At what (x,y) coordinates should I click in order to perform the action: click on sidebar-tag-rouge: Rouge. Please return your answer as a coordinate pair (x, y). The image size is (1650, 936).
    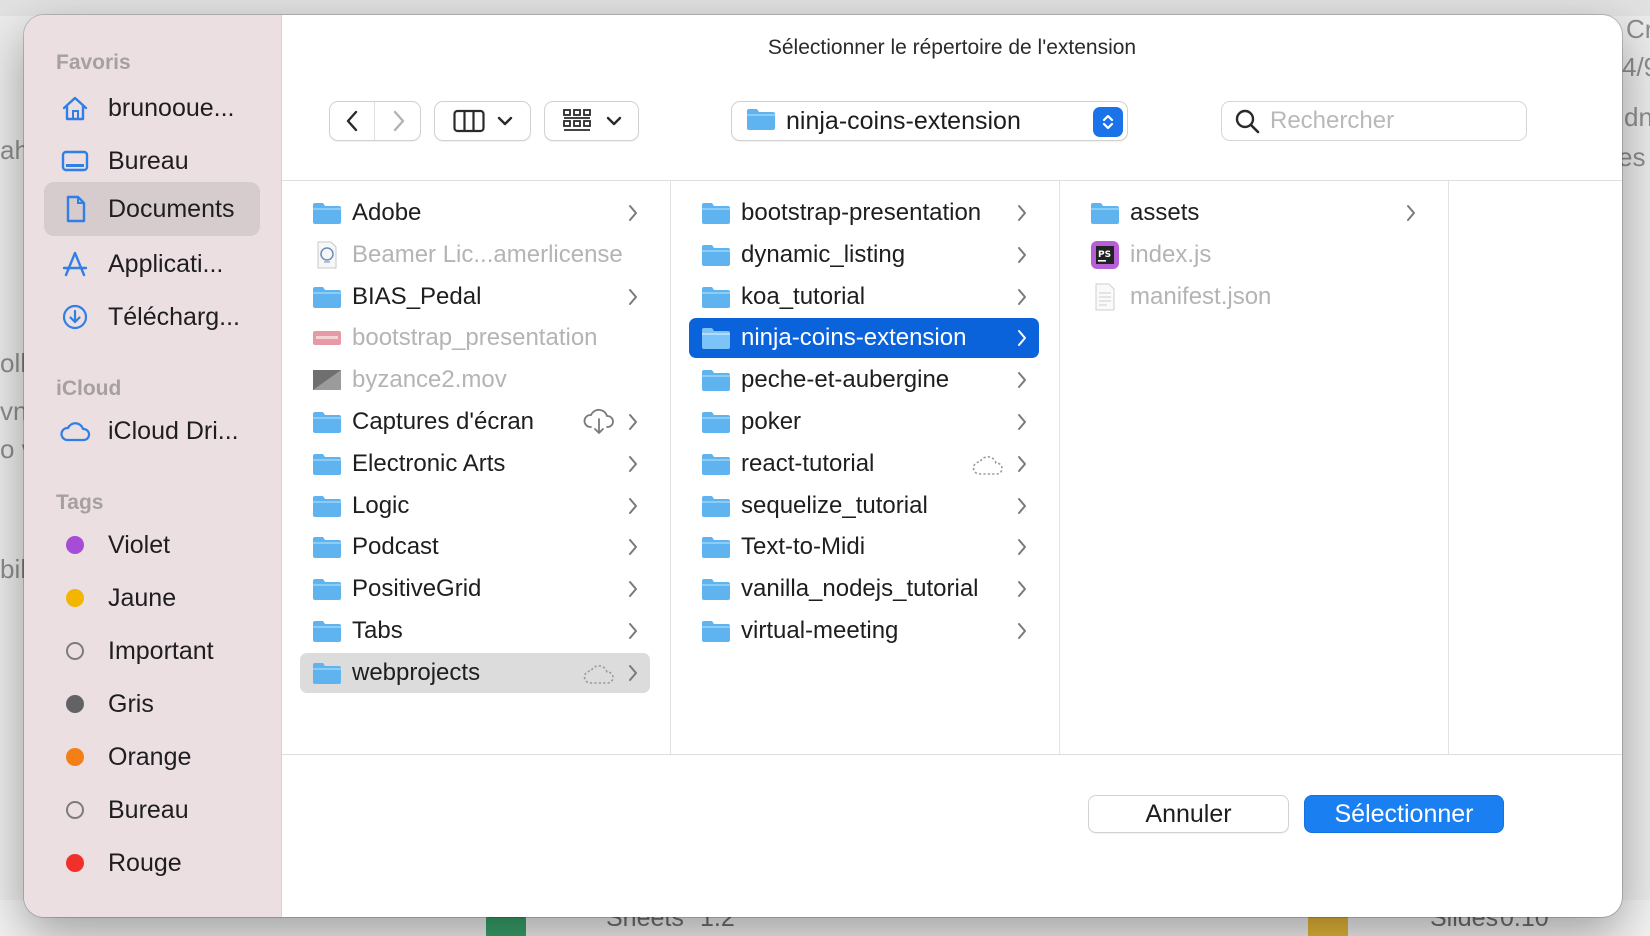
    Looking at the image, I should click on (152, 863).